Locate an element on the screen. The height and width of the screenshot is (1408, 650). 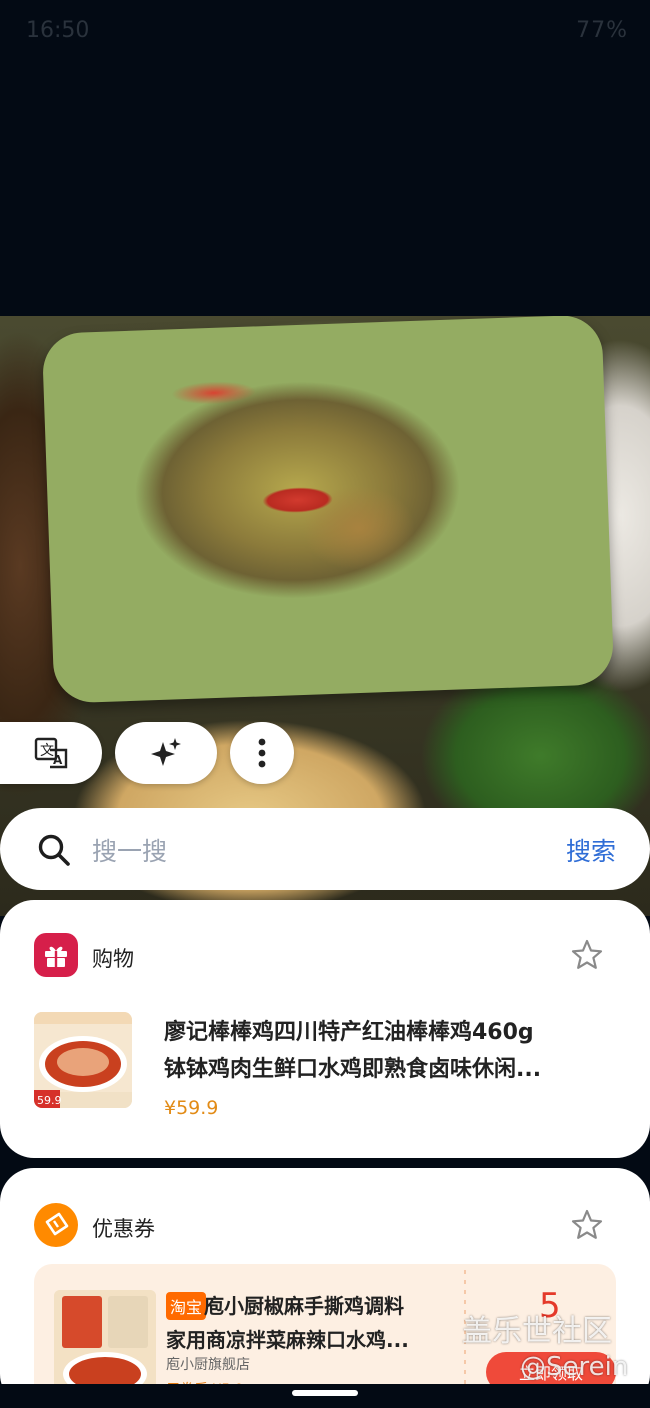
ai-sparkle-button is located at coordinates (166, 753).